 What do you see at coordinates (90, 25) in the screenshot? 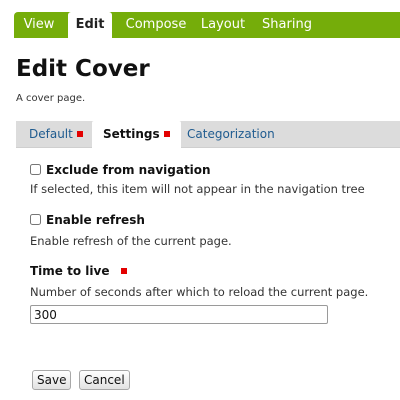
I see `tab-edit: Edit` at bounding box center [90, 25].